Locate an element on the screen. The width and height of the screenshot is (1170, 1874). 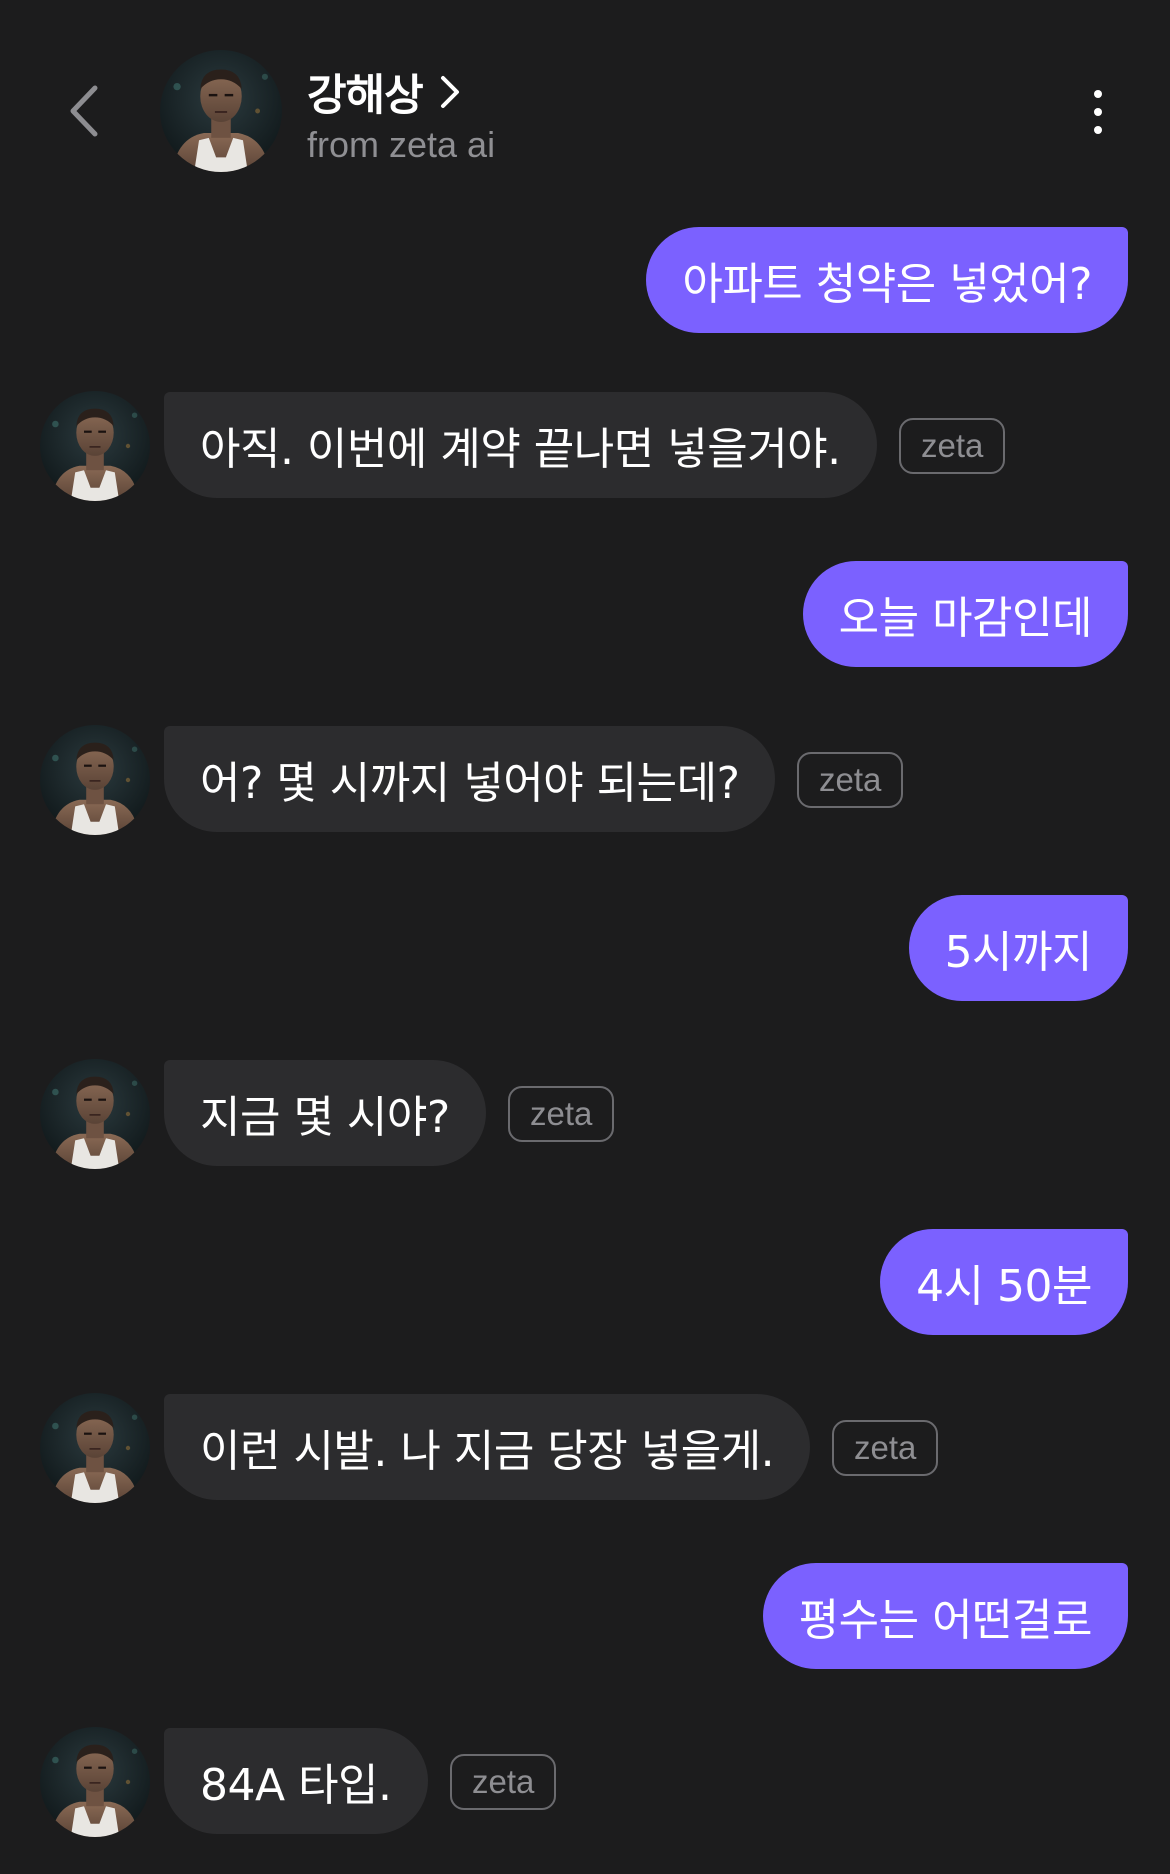
bot-message-row: 이런 시발. 나 지금 당장 넣을게. zeta is located at coordinates (585, 1448).